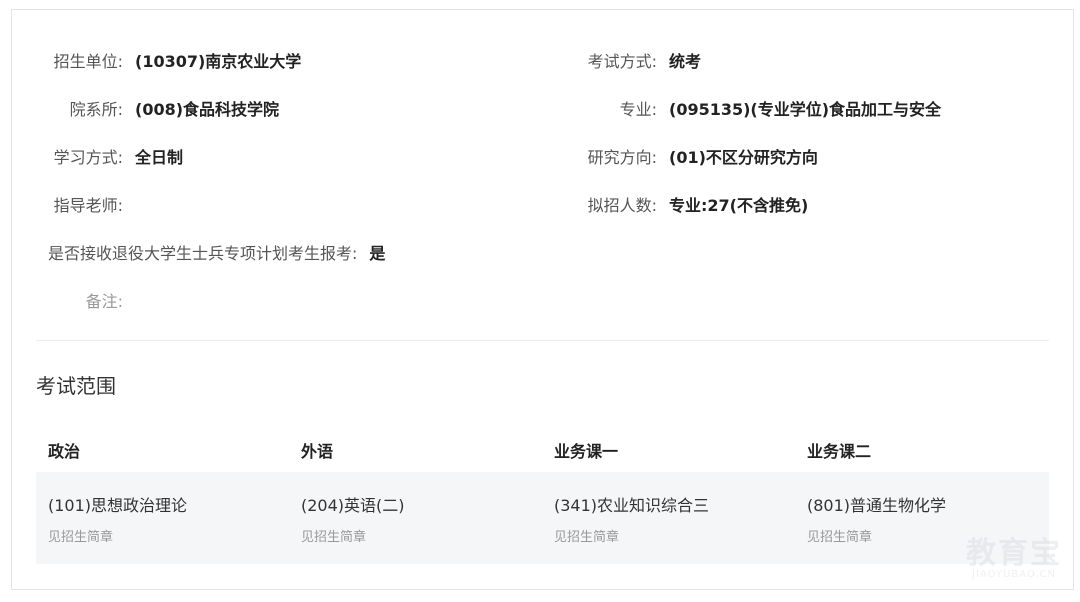  I want to click on veteran-row: 是否接收退役大学生士兵专项计划考生报考: 是, so click(216, 252).